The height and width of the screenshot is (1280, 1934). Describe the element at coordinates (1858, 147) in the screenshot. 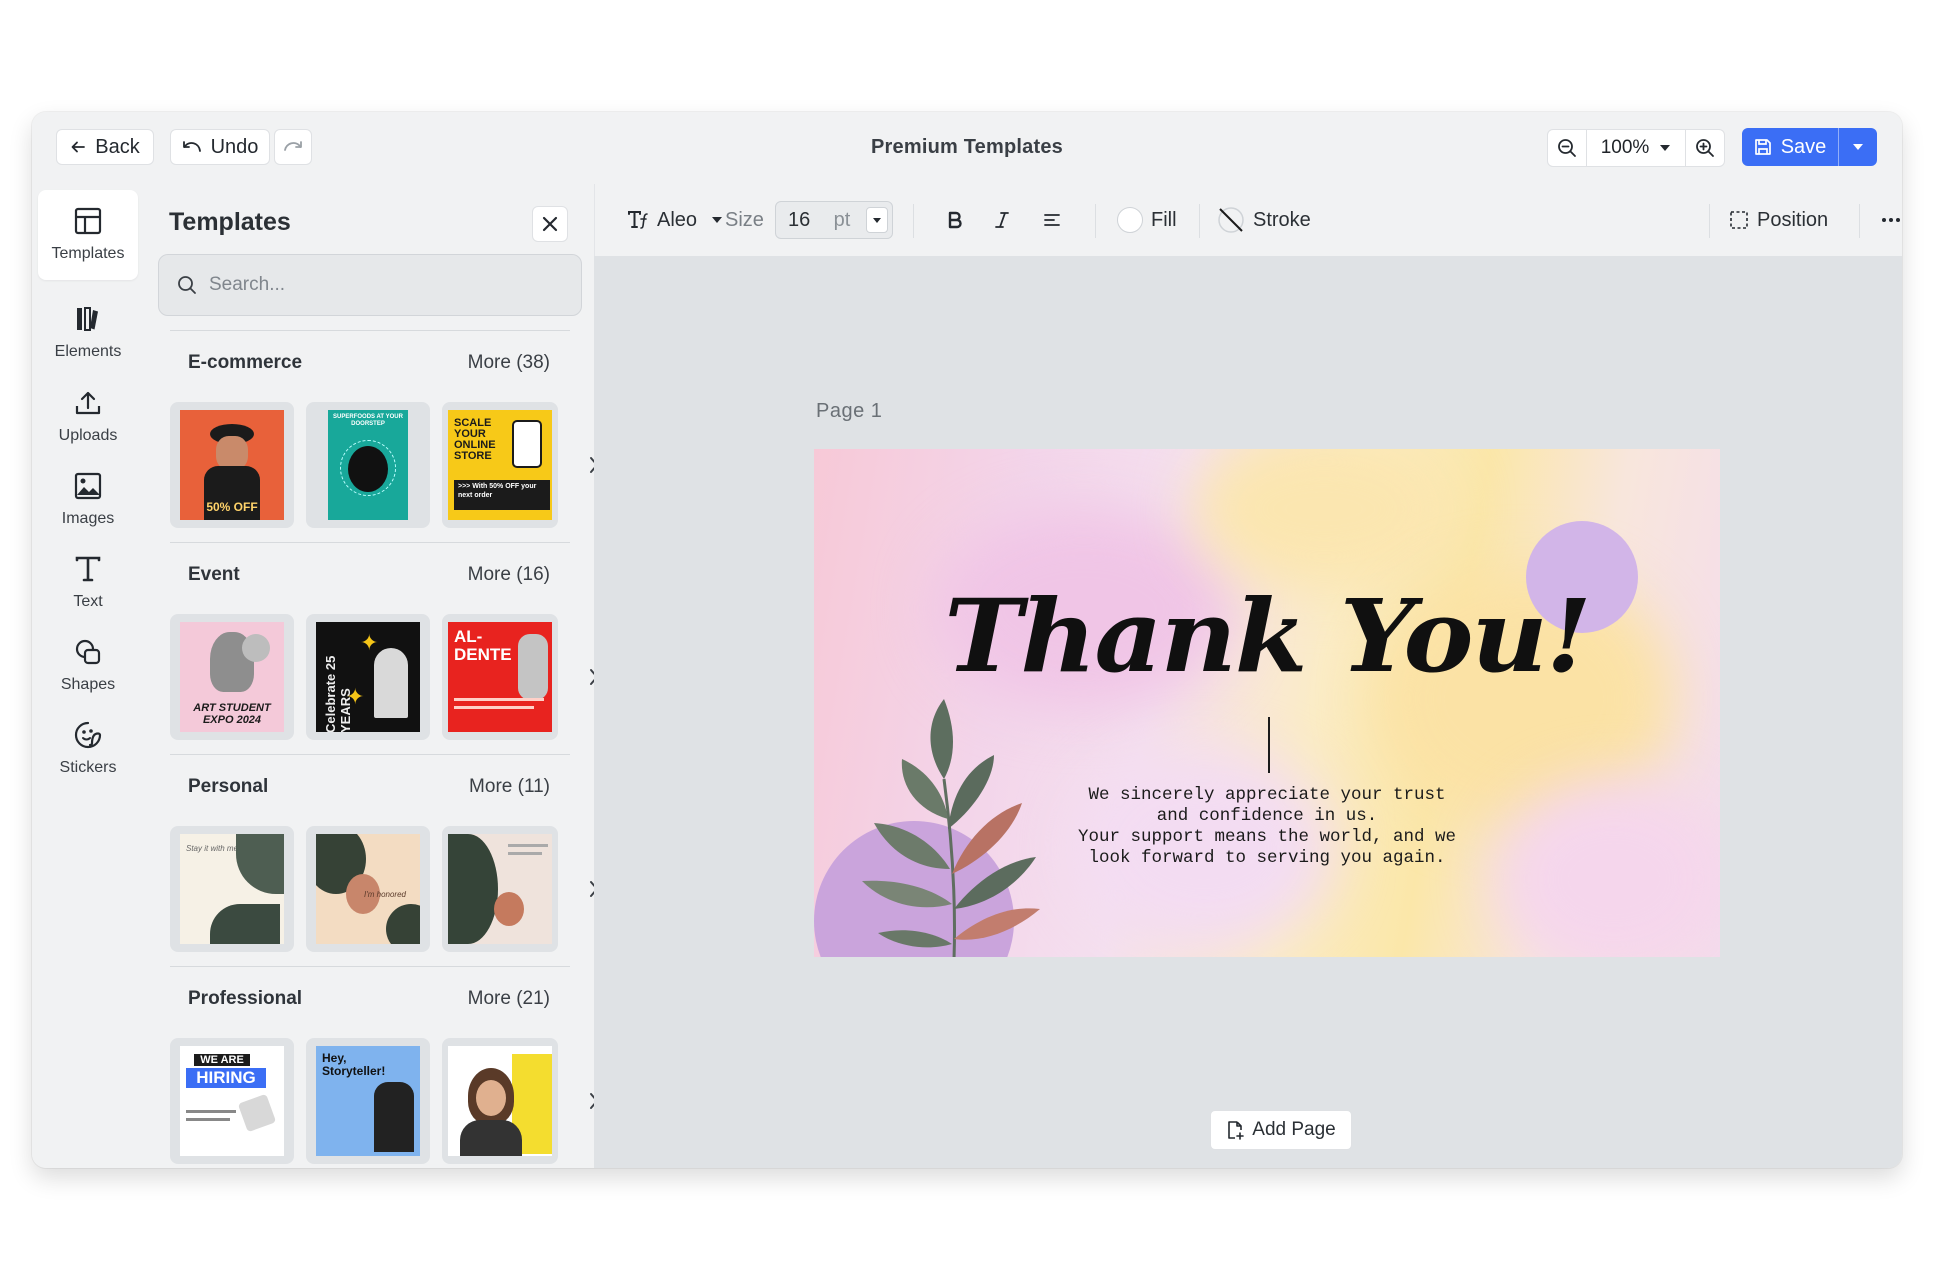

I see `save-options-button` at that location.